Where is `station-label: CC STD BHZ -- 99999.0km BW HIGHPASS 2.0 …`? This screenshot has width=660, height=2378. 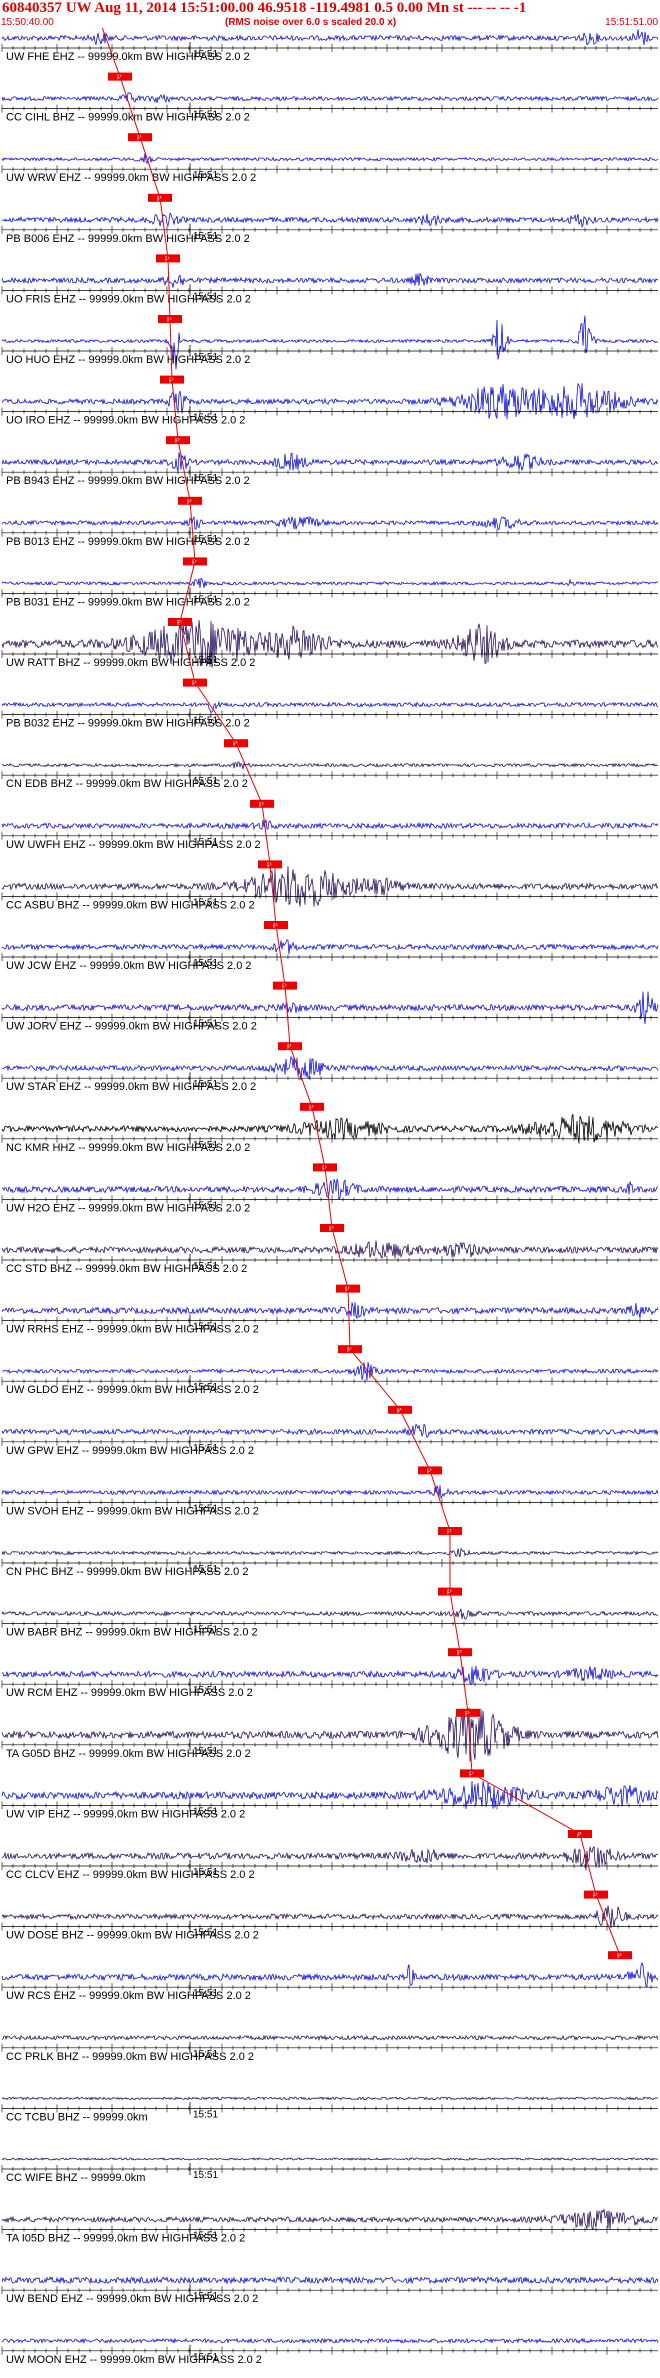
station-label: CC STD BHZ -- 99999.0km BW HIGHPASS 2.0 … is located at coordinates (126, 1269).